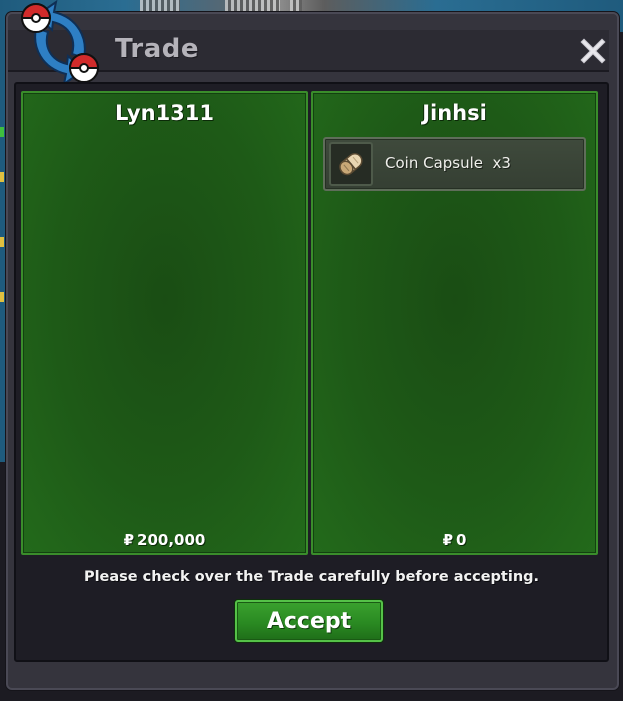 The width and height of the screenshot is (623, 701). What do you see at coordinates (461, 540) in the screenshot?
I see `right-money-value: 0` at bounding box center [461, 540].